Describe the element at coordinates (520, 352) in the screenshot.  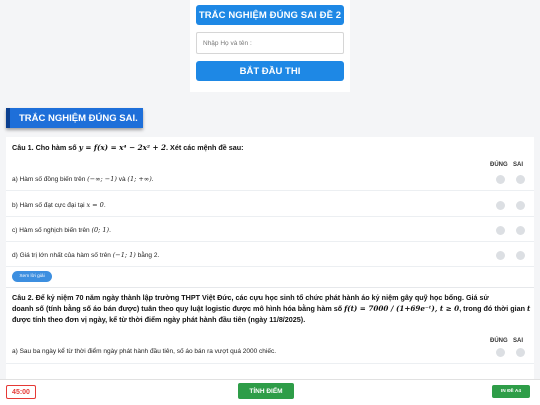
I see `q2-option-a-false-radio` at that location.